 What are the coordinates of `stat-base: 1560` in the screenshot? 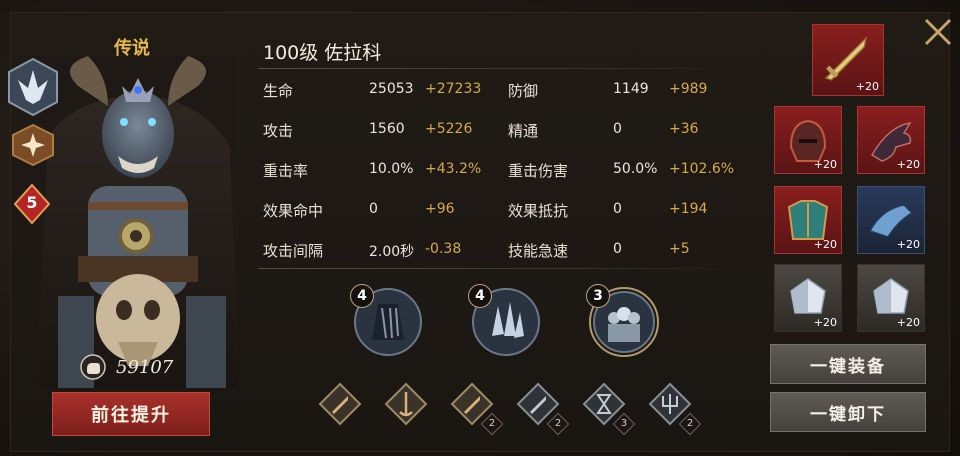 It's located at (387, 129).